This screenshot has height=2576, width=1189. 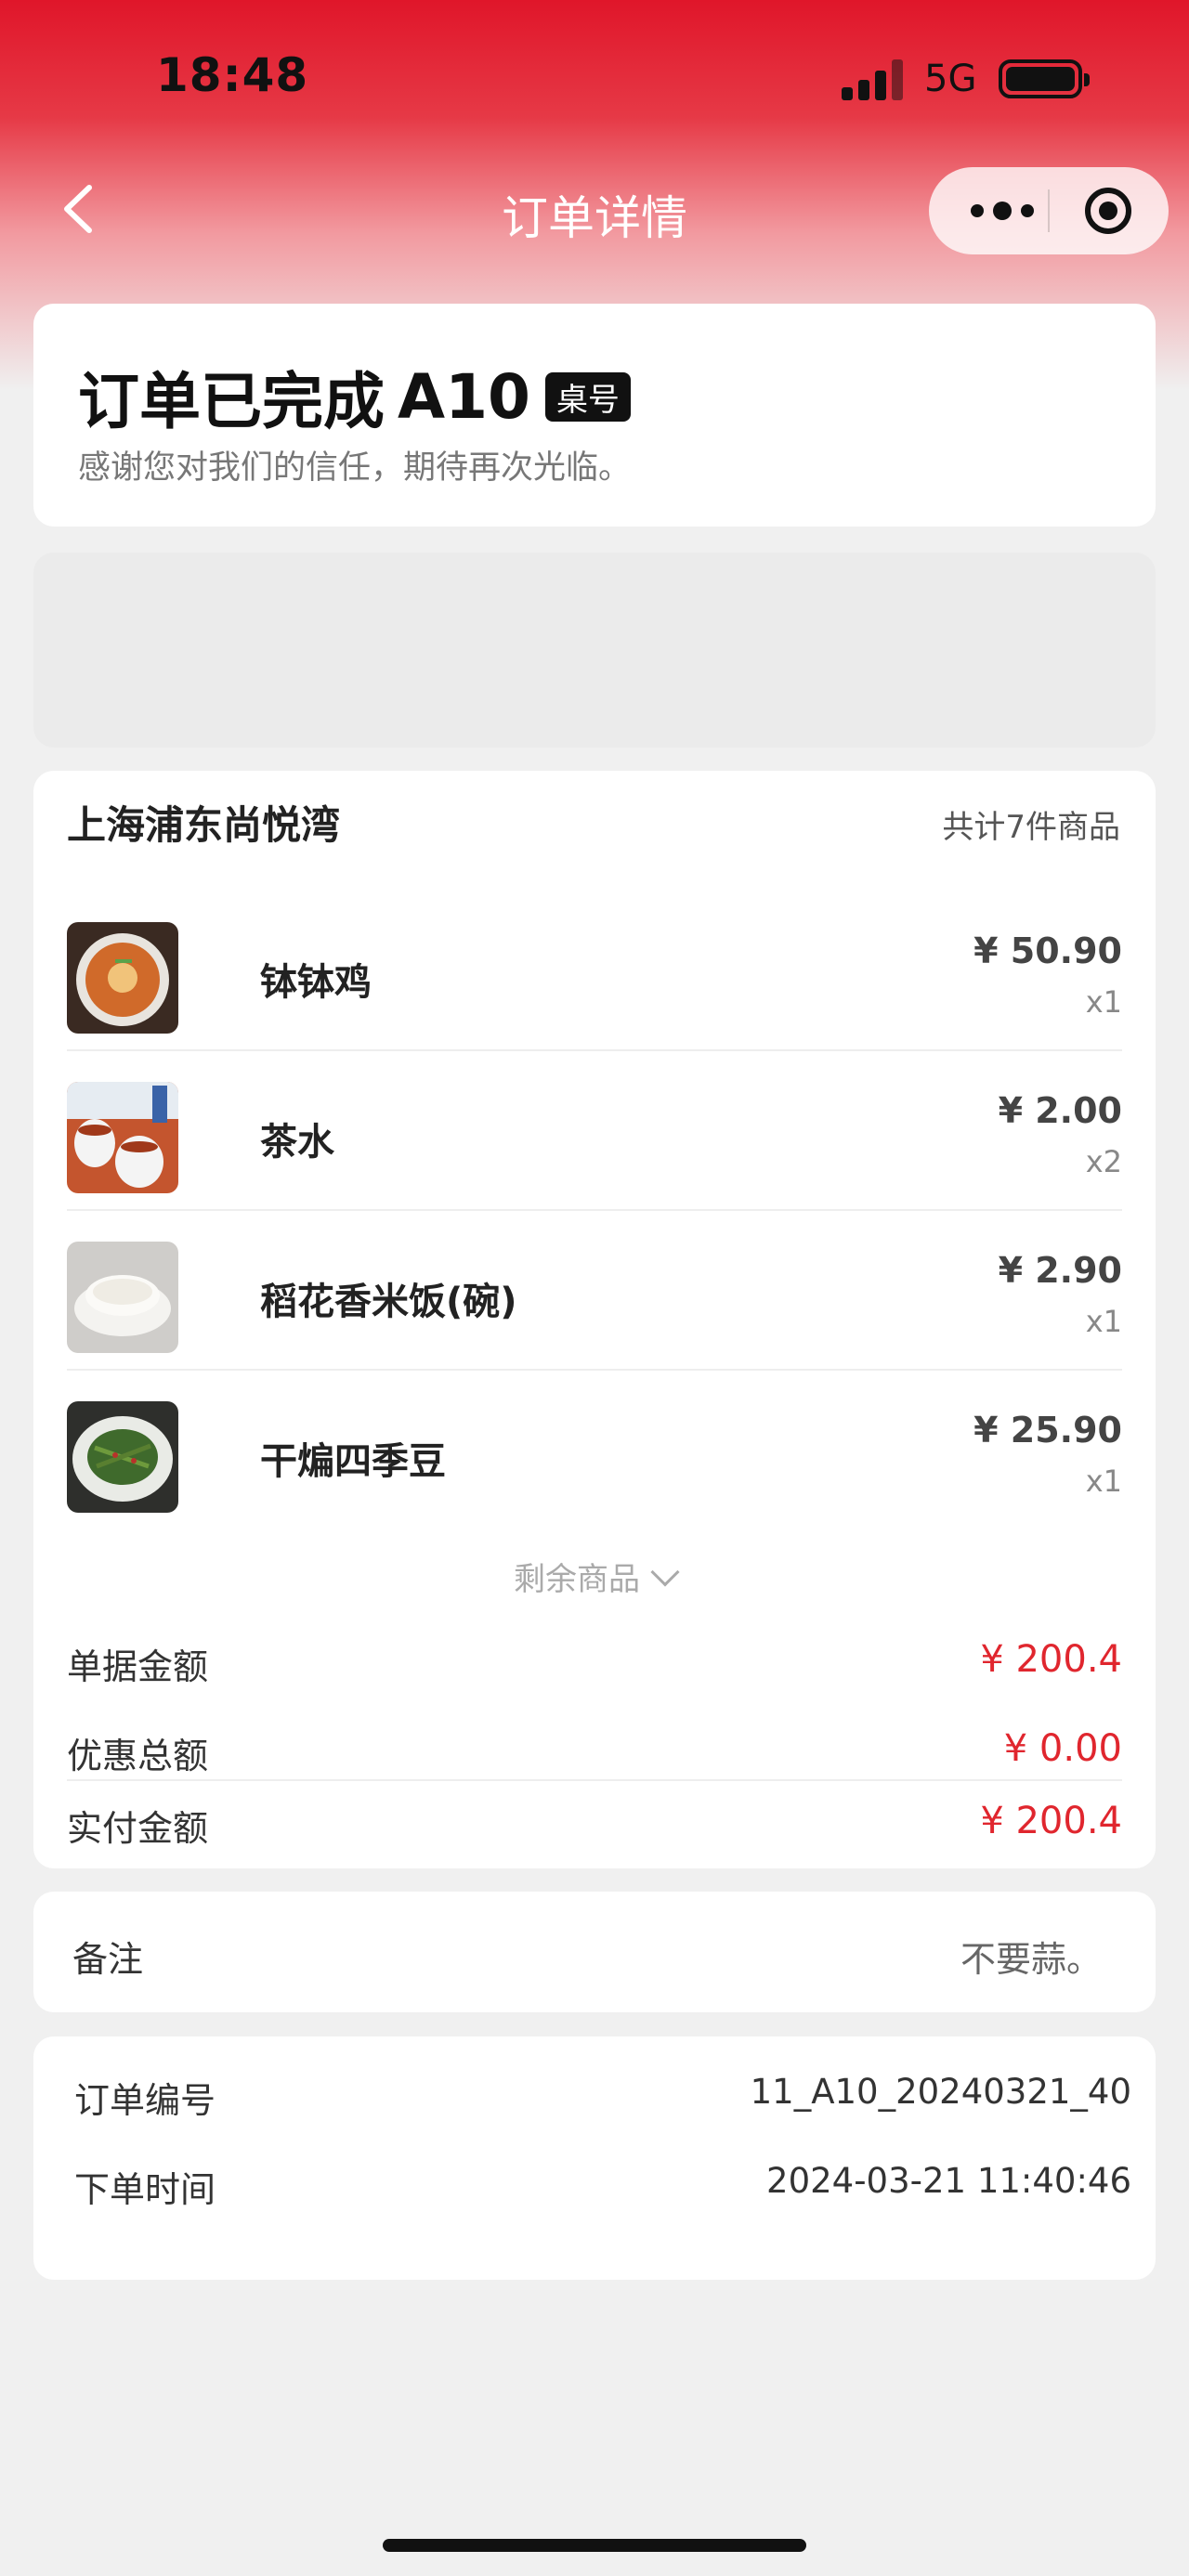 What do you see at coordinates (145, 2100) in the screenshot?
I see `info-label: 订单编号` at bounding box center [145, 2100].